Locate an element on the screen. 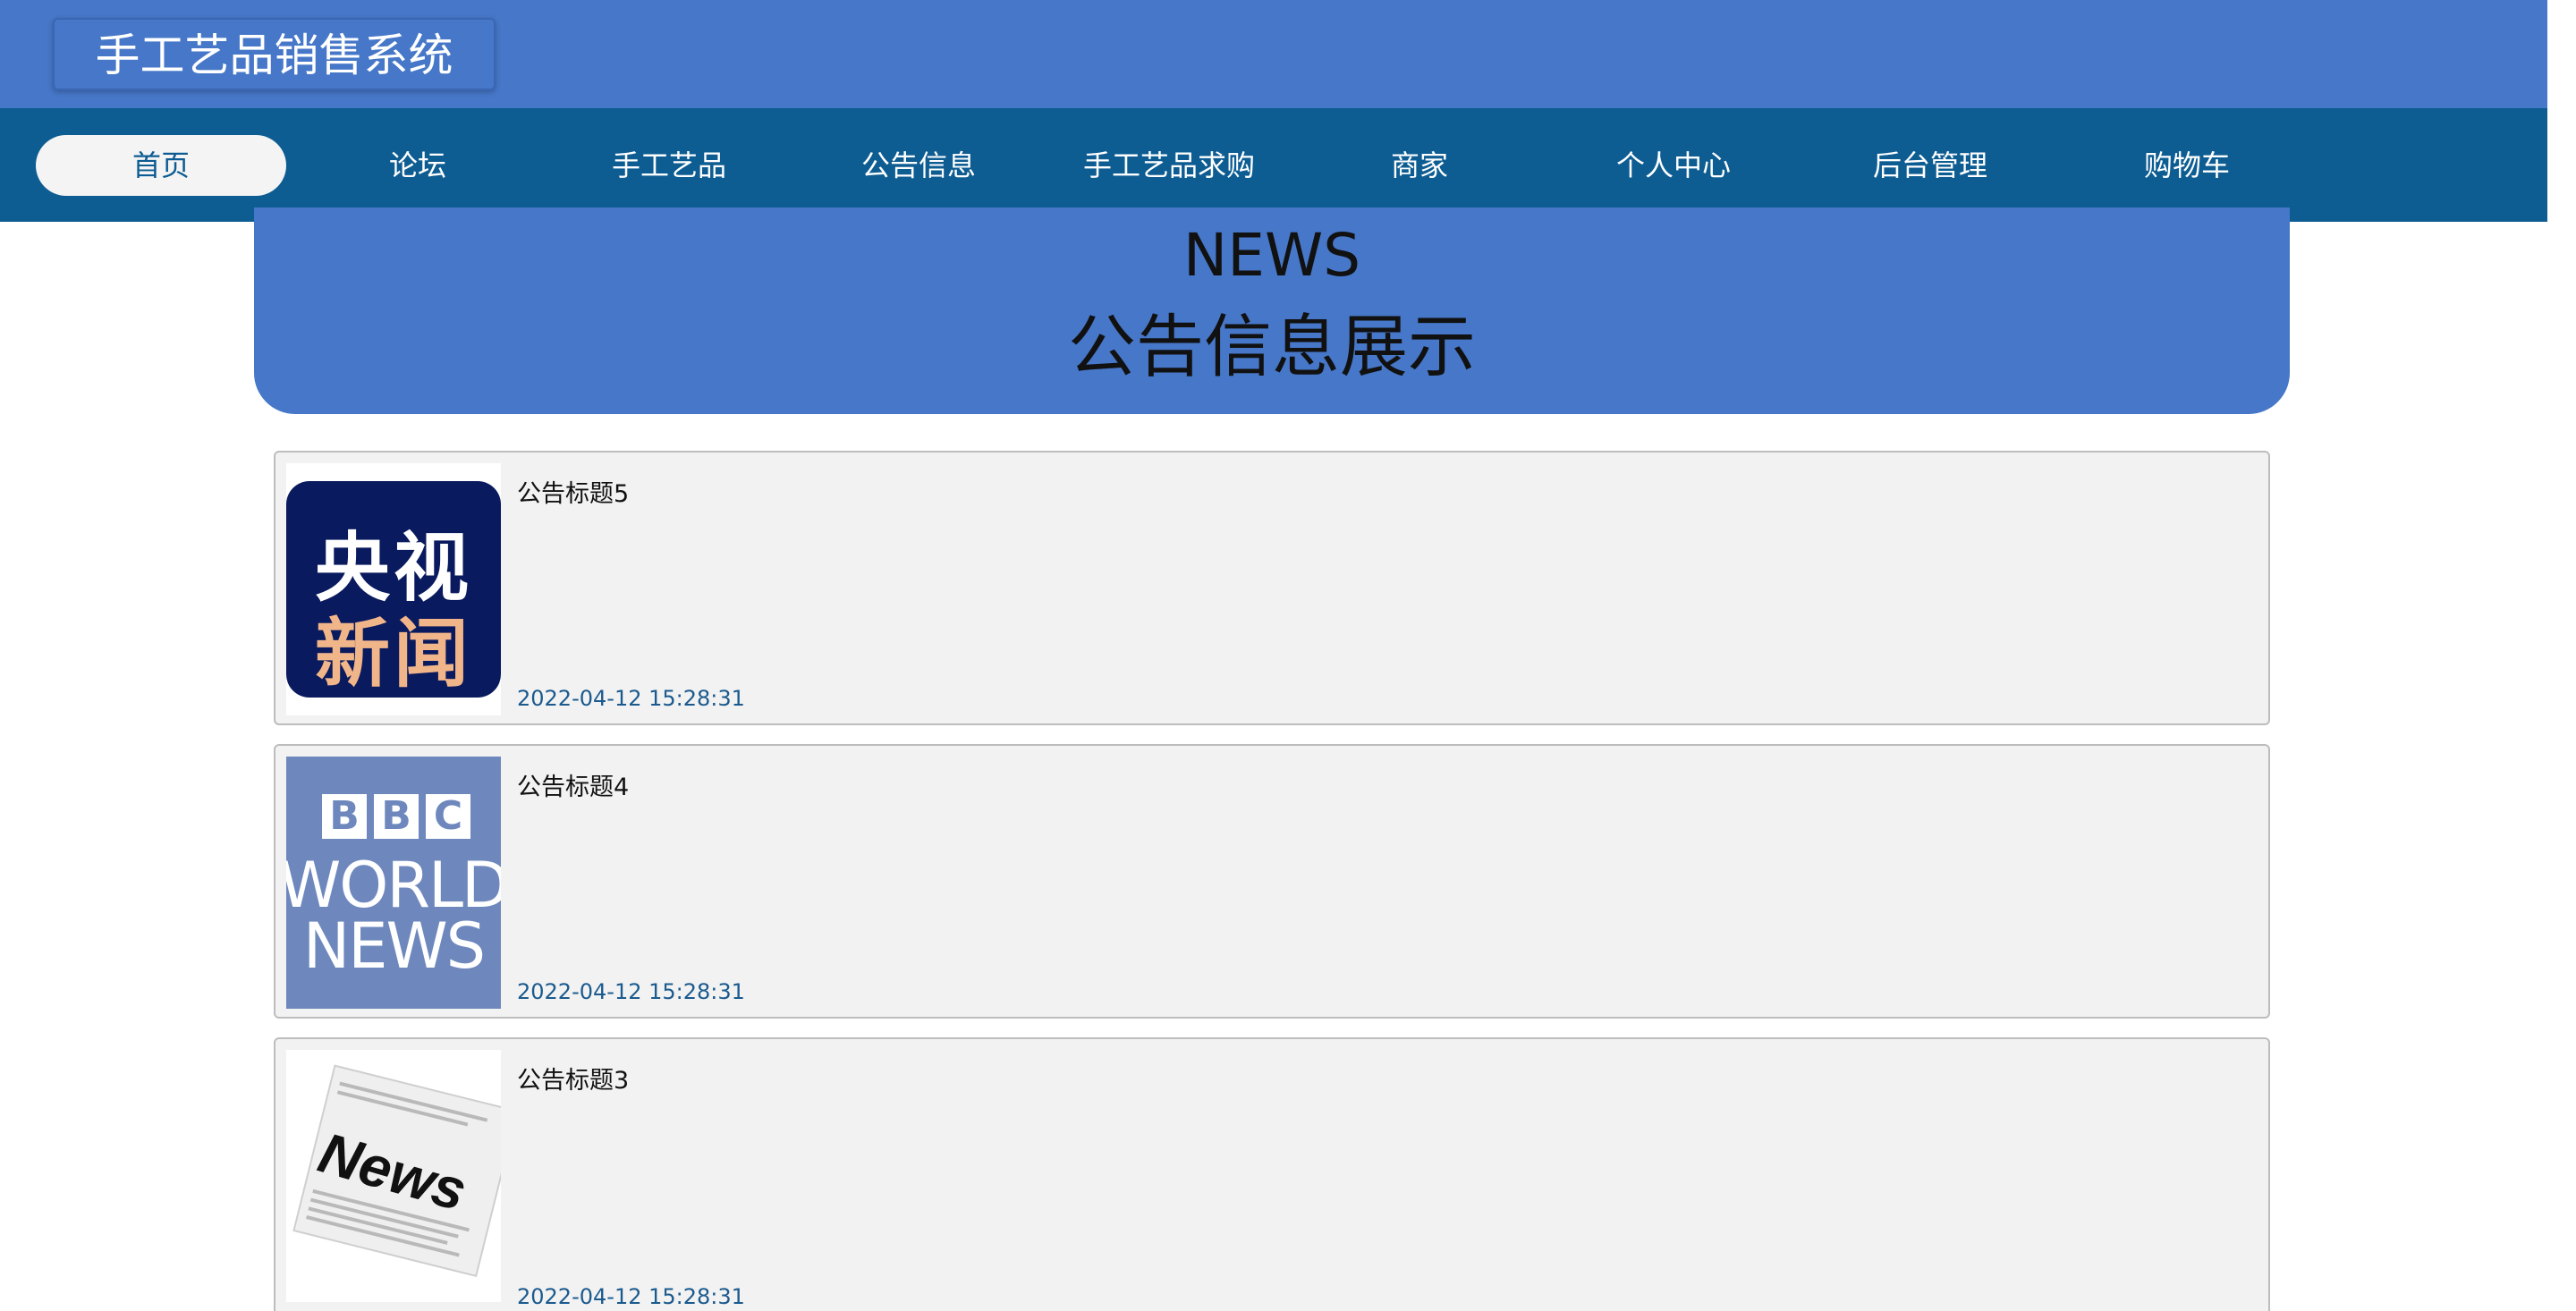 Image resolution: width=2576 pixels, height=1311 pixels. cctv-news-logo: 央视 新闻 is located at coordinates (393, 589).